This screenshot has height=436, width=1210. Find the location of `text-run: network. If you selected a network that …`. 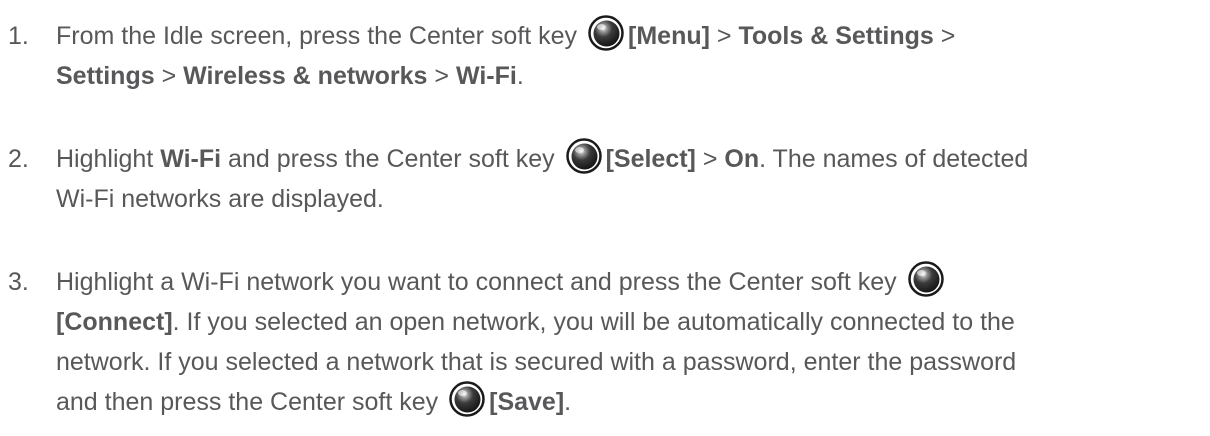

text-run: network. If you selected a network that … is located at coordinates (536, 362).